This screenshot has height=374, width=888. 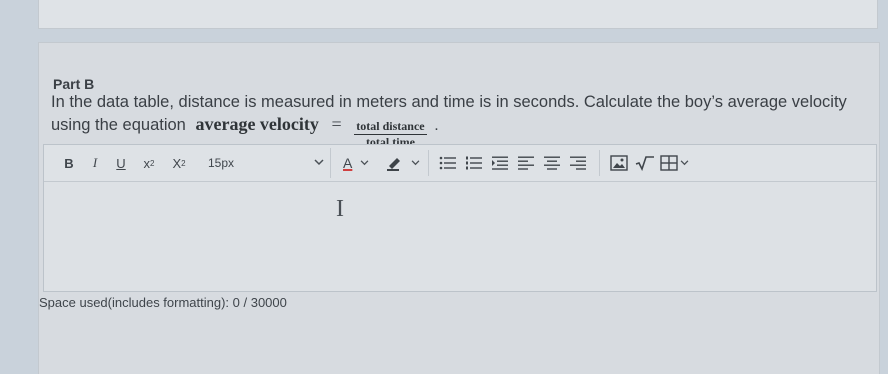 I want to click on fraction-numerator: total distance, so click(x=390, y=127).